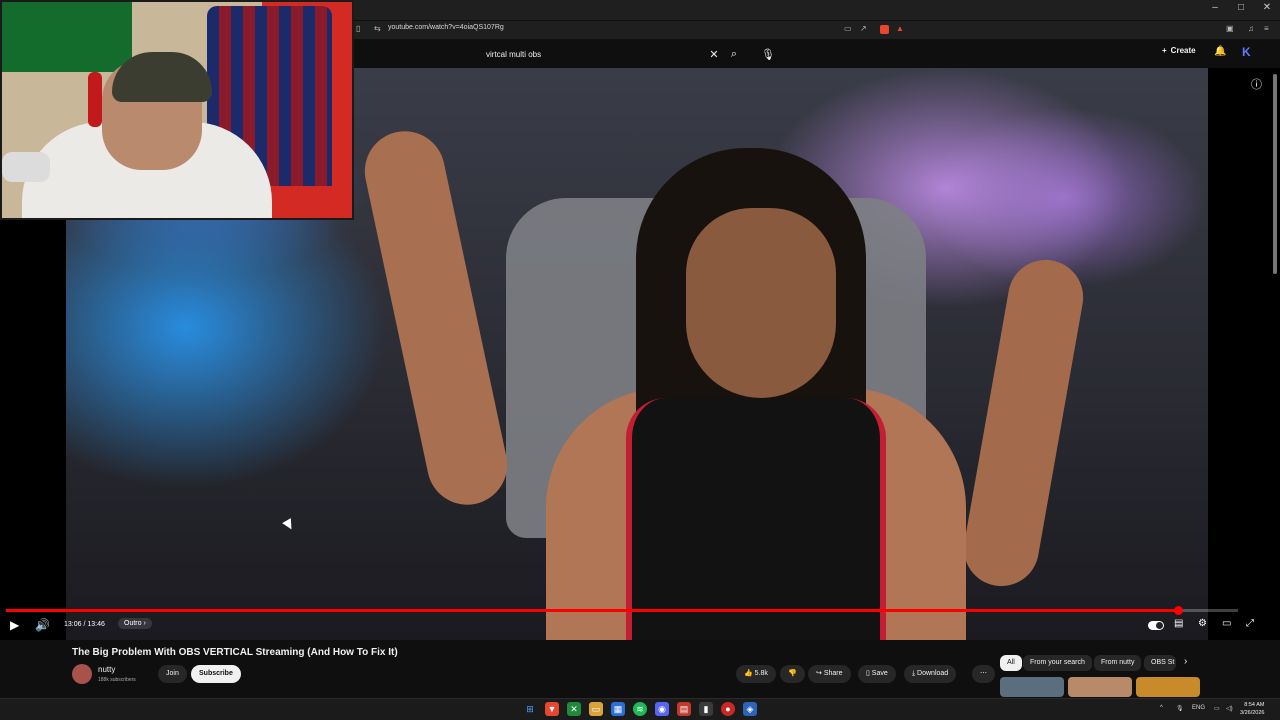  What do you see at coordinates (1220, 51) in the screenshot?
I see `notifications-bell-icon: 🔔` at bounding box center [1220, 51].